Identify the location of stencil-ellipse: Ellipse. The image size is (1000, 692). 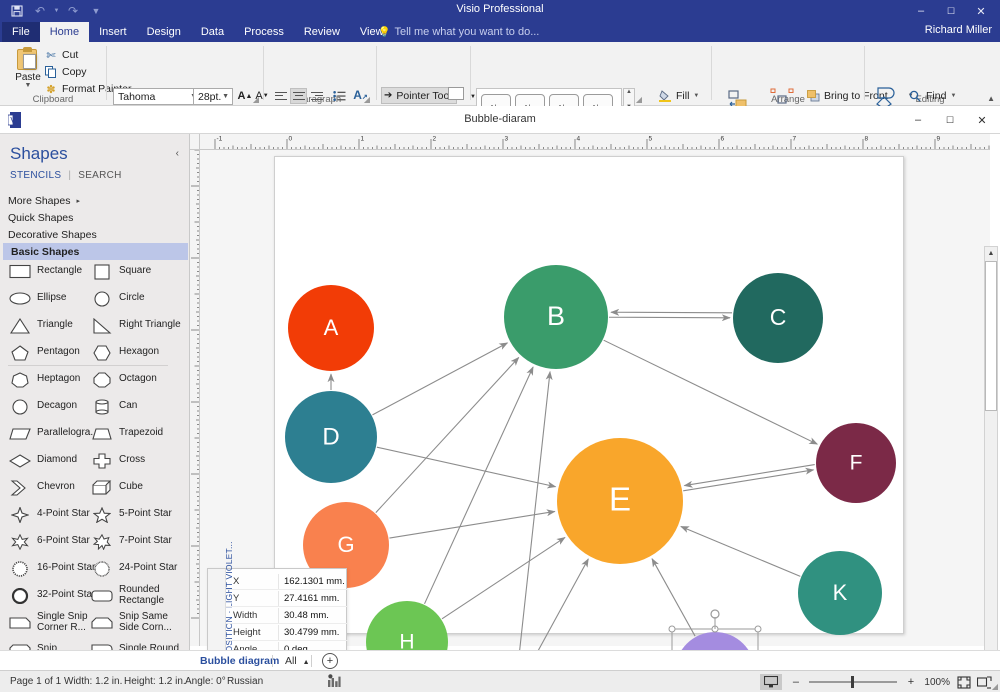
(54, 298).